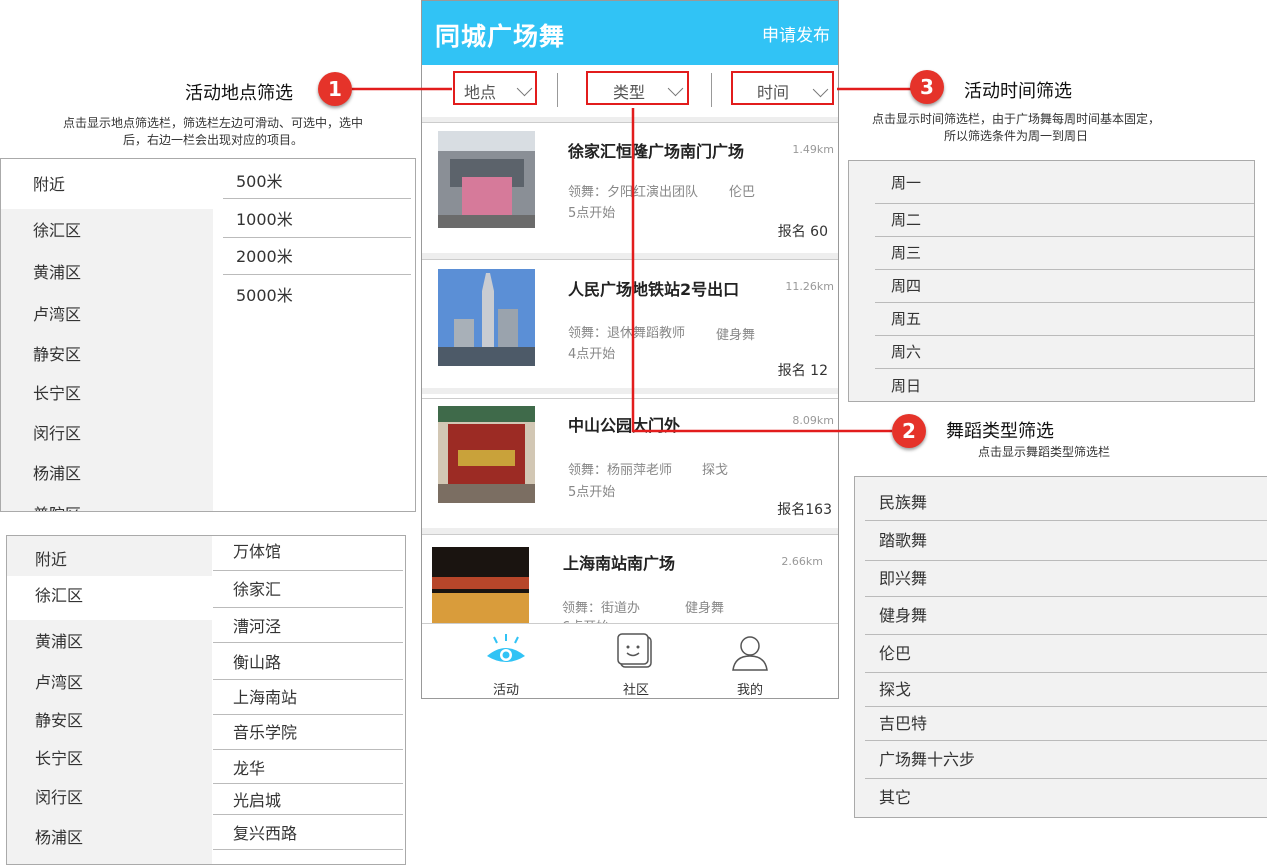  I want to click on annotation-badge: 1, so click(335, 89).